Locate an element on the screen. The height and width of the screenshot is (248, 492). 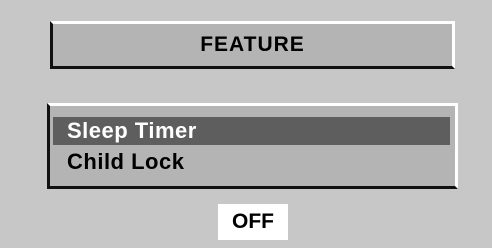
page-title: FEATURE is located at coordinates (252, 44).